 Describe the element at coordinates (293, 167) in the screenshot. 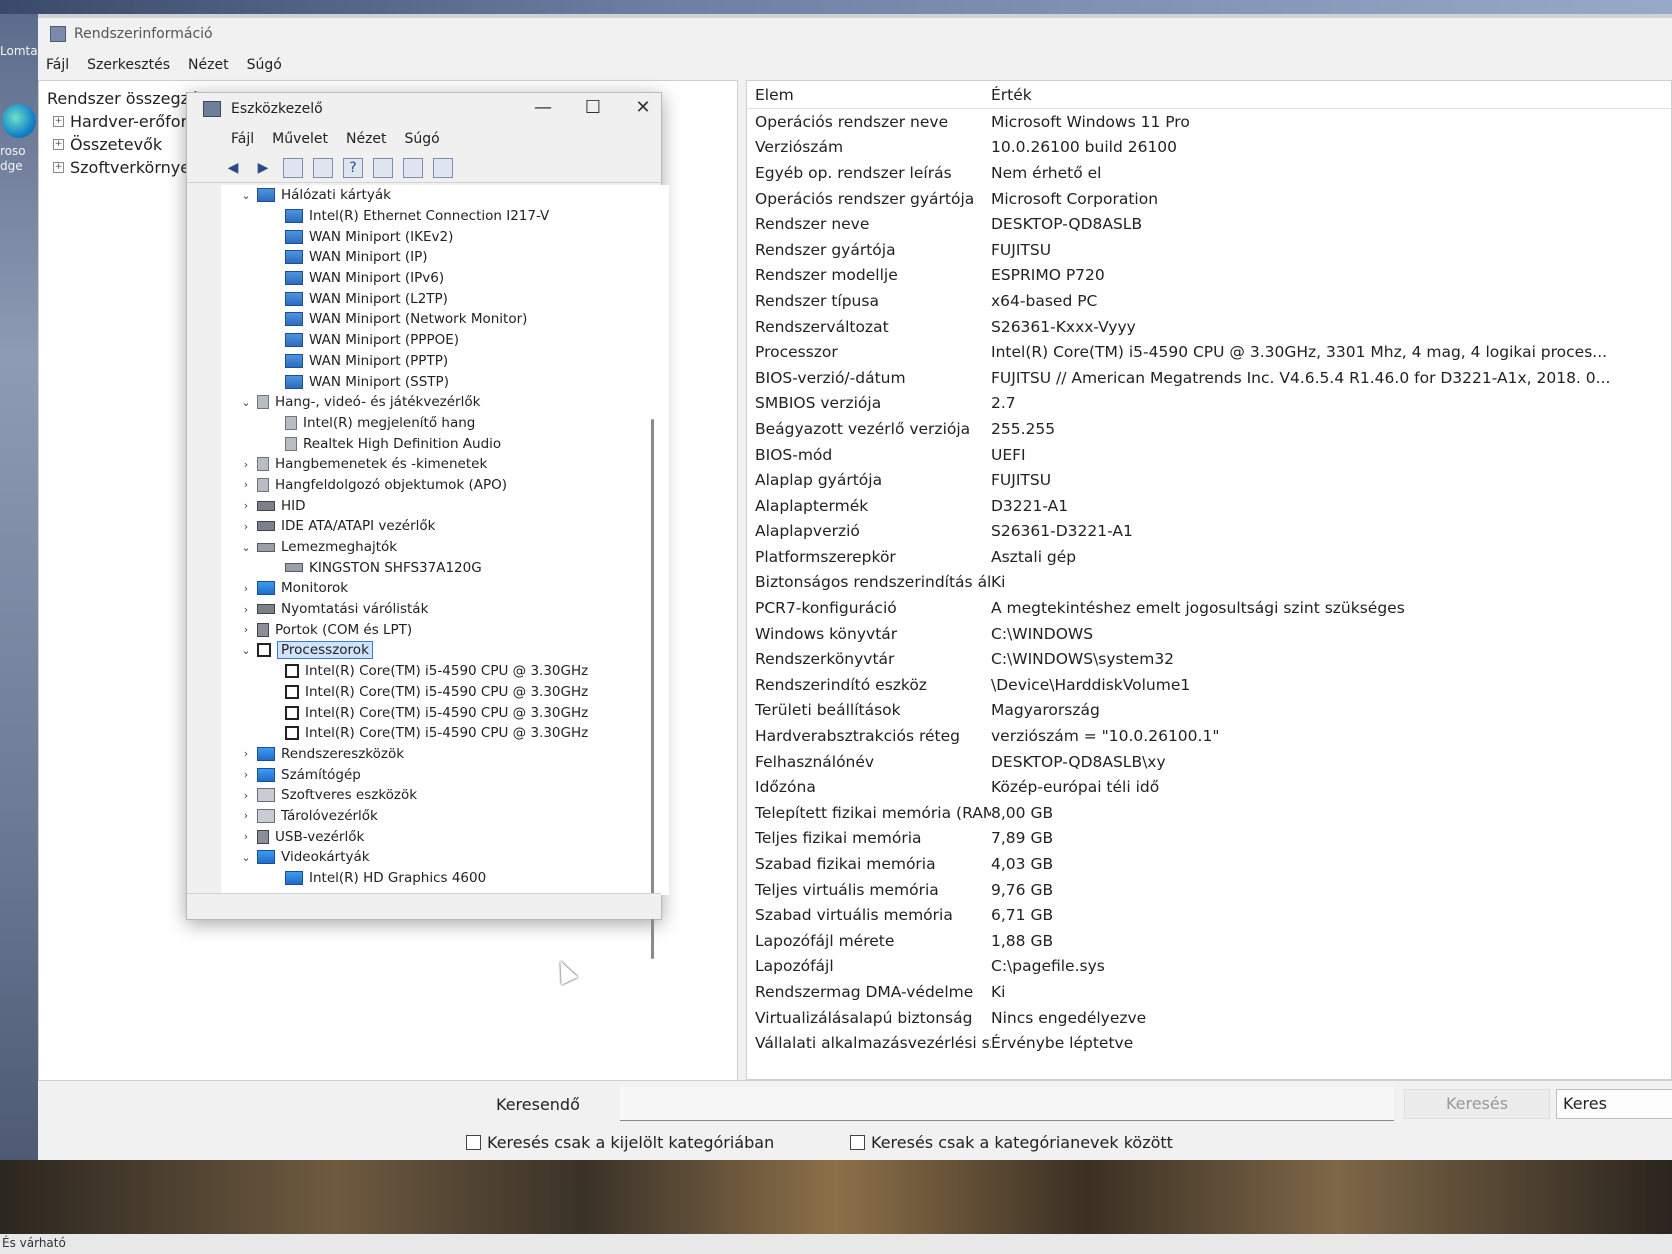

I see `show-hide-tree-icon` at that location.